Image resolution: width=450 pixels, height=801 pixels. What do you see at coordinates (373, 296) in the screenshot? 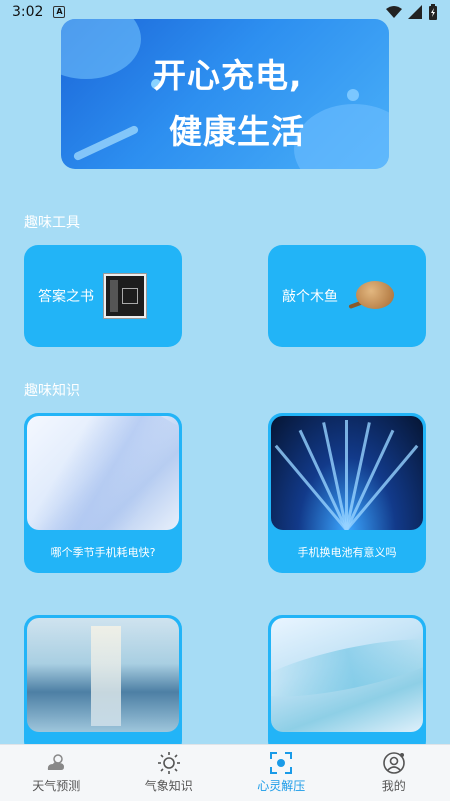
I see `wooden-fish-icon` at bounding box center [373, 296].